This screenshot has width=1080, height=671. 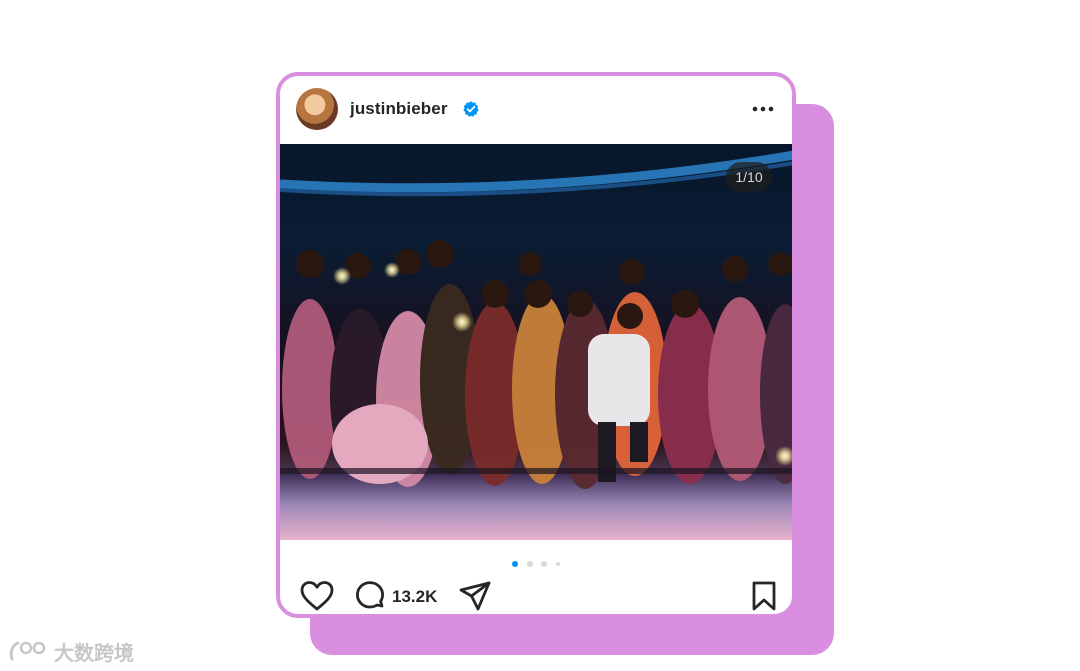 What do you see at coordinates (536, 563) in the screenshot?
I see `carousel-dots` at bounding box center [536, 563].